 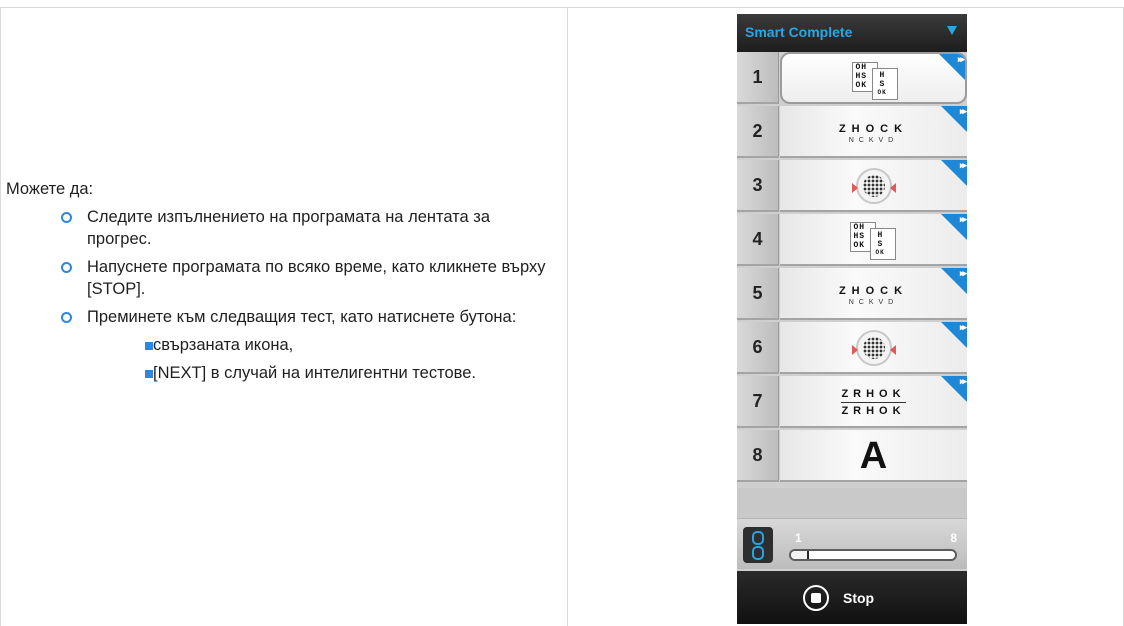 I want to click on test-number: 5, so click(x=758, y=294).